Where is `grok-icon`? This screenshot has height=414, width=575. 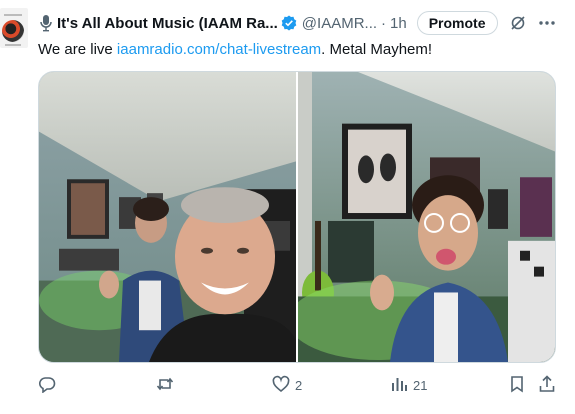
grok-icon is located at coordinates (518, 23).